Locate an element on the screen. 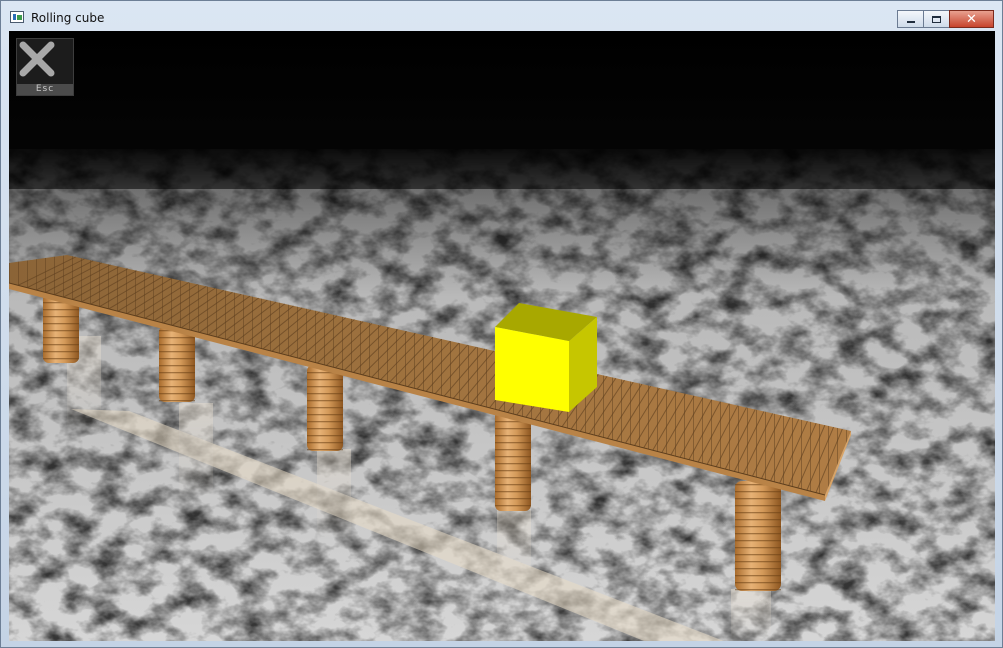 This screenshot has width=1003, height=648. window-controls: ✕ is located at coordinates (945, 19).